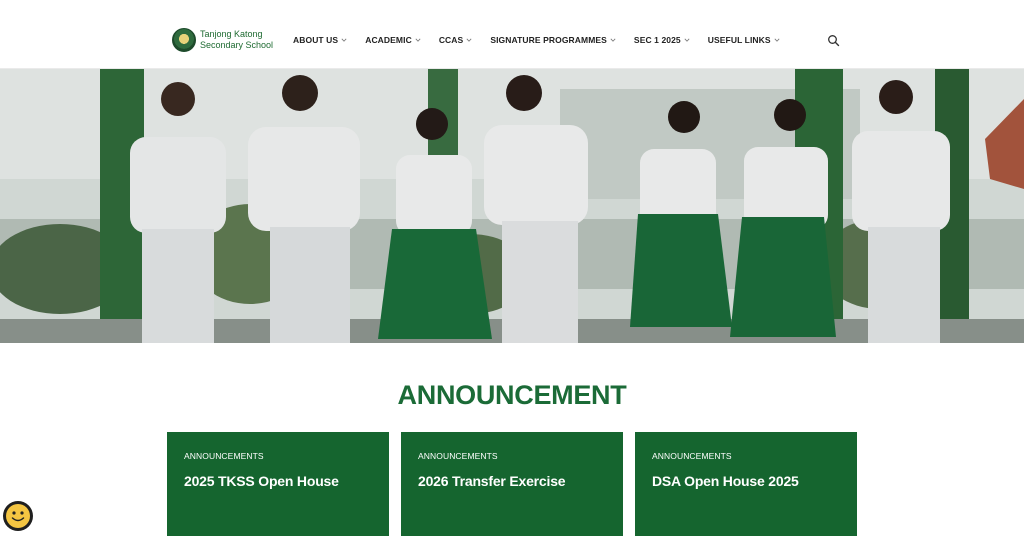 The height and width of the screenshot is (536, 1024). I want to click on nav-item-academic: ACADEMIC, so click(393, 40).